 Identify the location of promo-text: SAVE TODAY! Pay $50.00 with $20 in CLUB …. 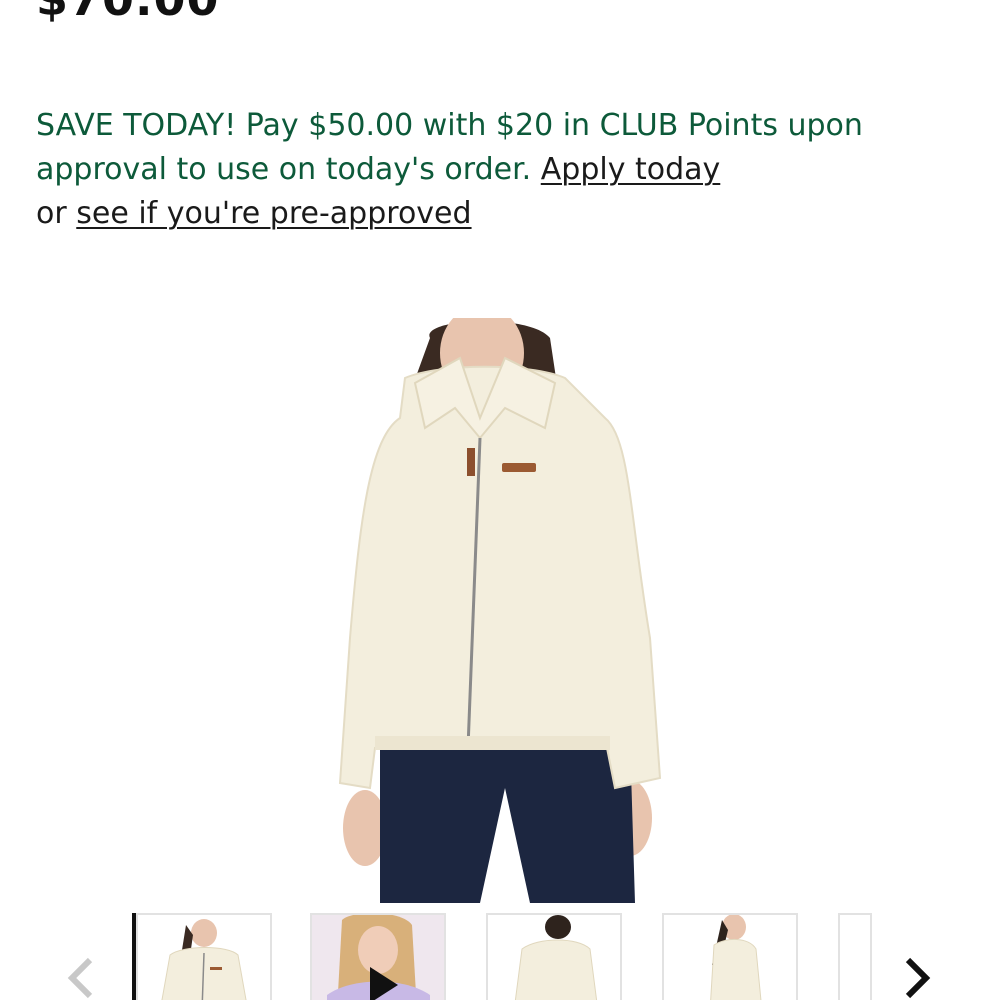
(449, 147).